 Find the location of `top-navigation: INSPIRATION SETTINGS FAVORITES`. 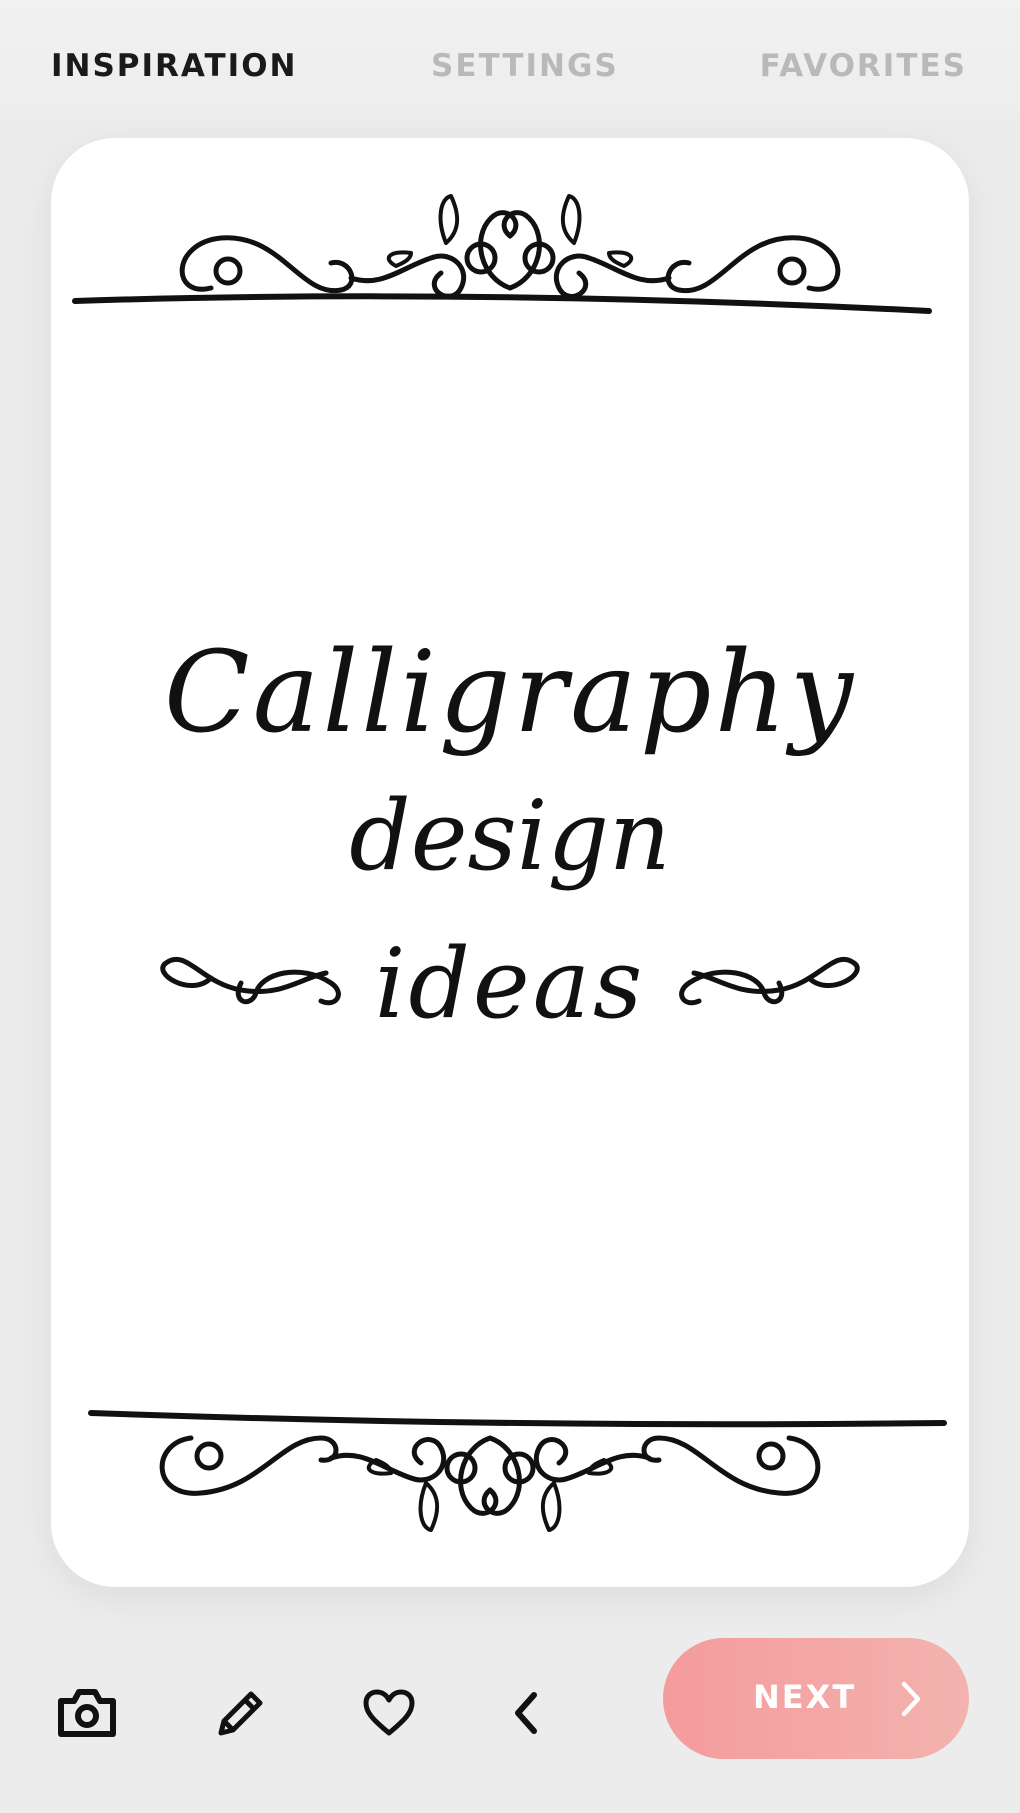

top-navigation: INSPIRATION SETTINGS FAVORITES is located at coordinates (510, 60).